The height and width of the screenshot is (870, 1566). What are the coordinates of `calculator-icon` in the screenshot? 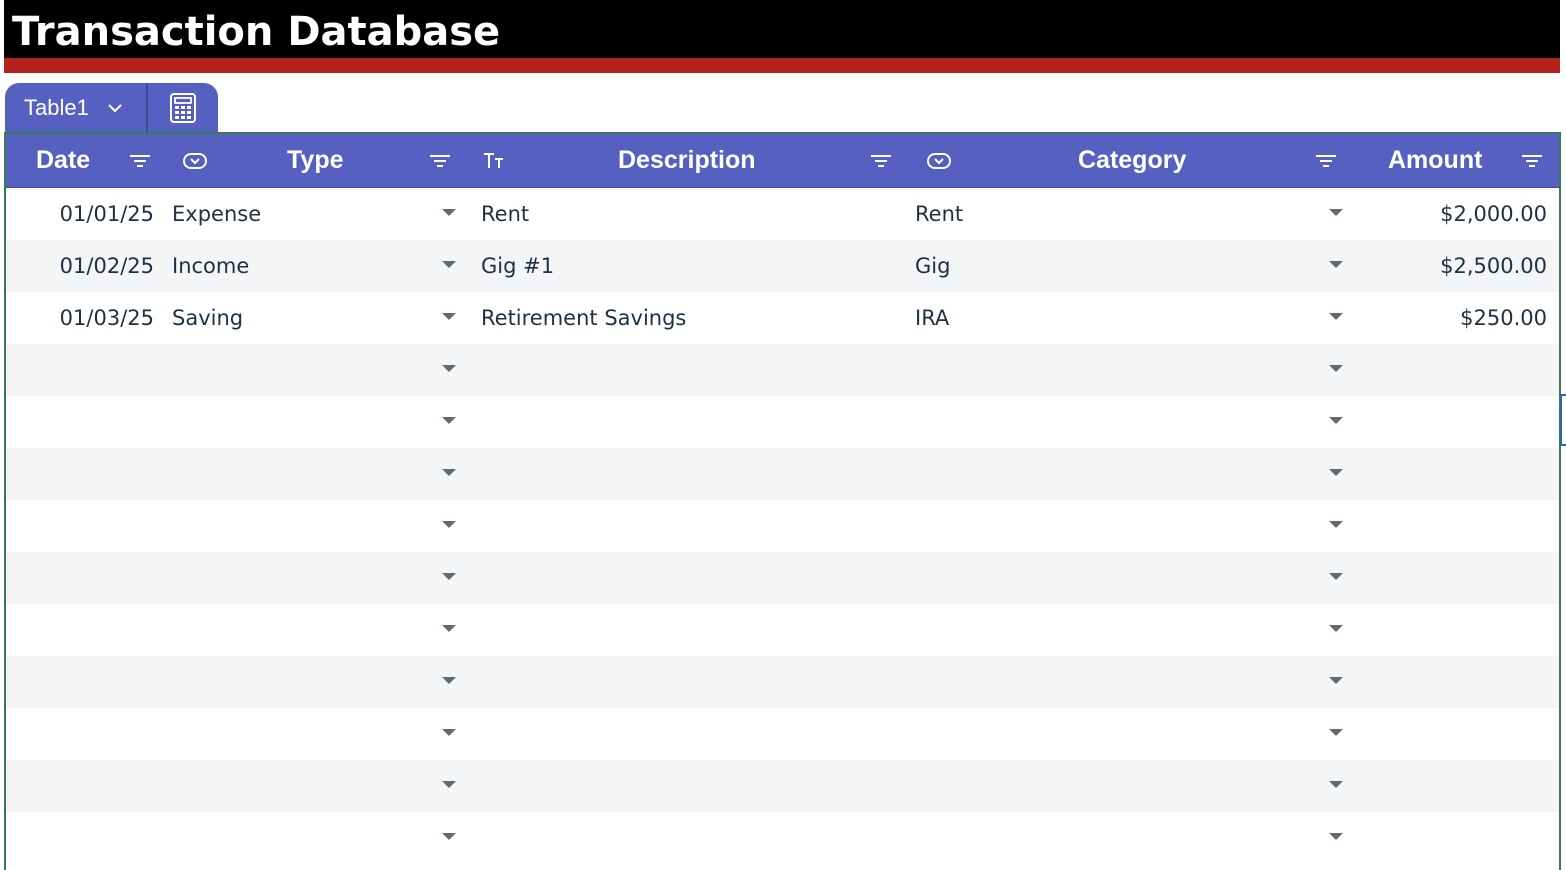 It's located at (183, 108).